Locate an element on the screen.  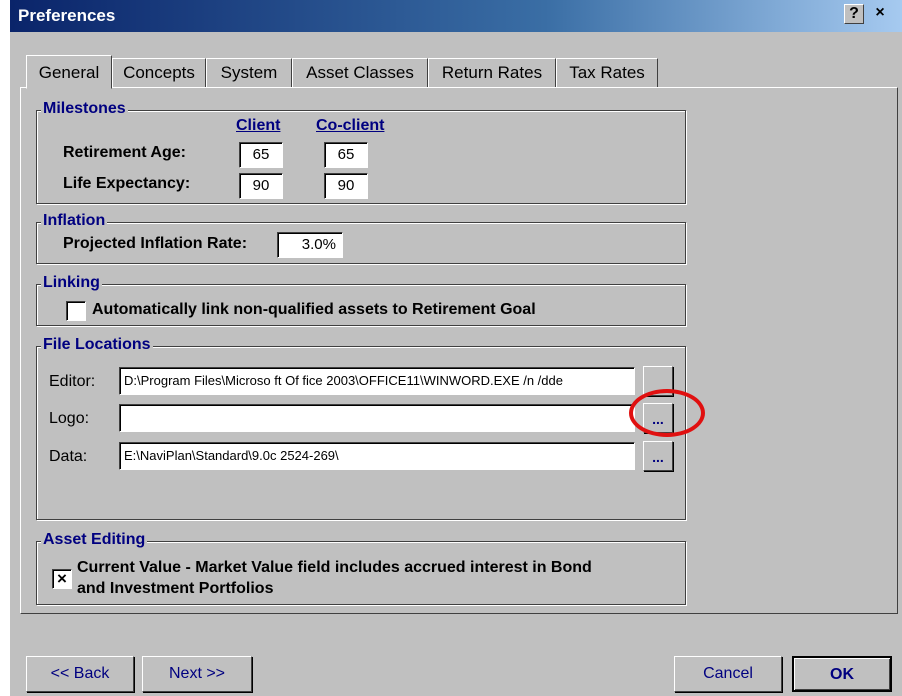
data-path-input: E:\NaviPlan\Standard\9.0c 2524-269\ is located at coordinates (377, 456).